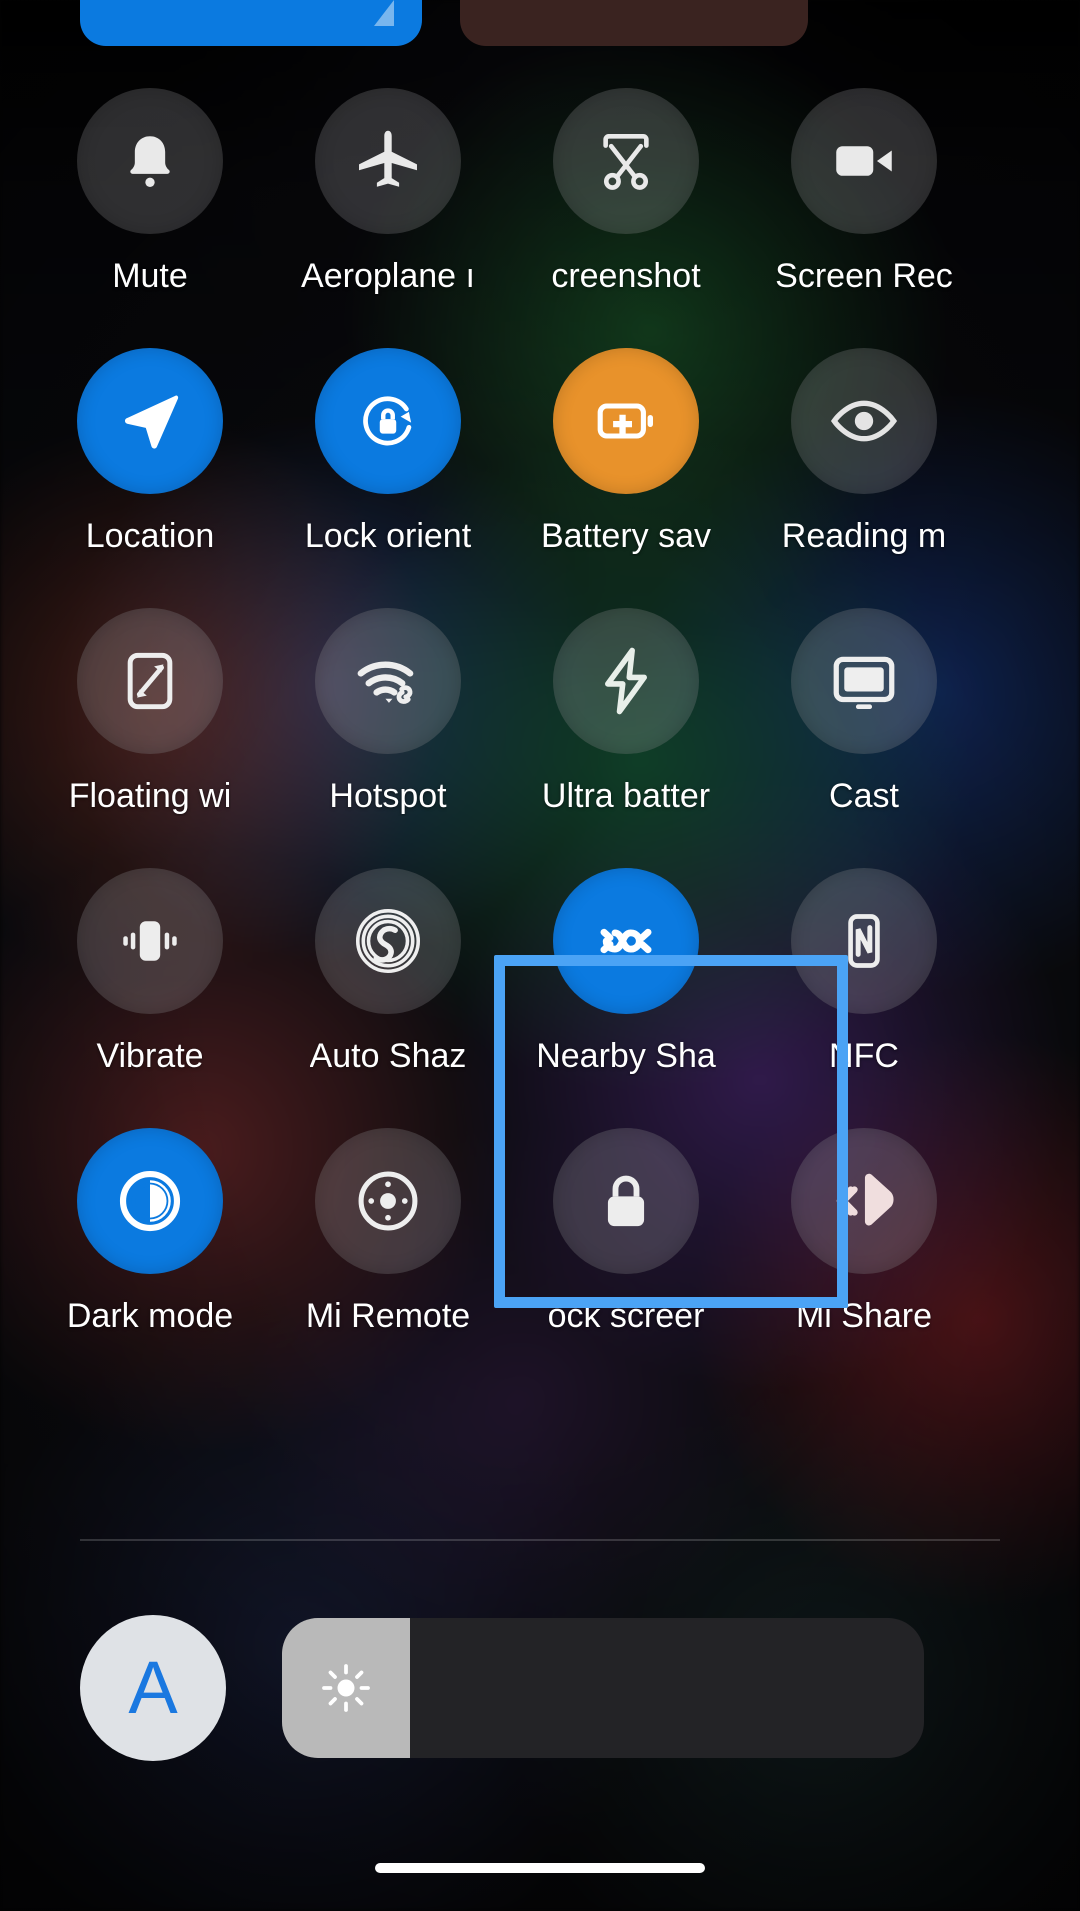 The image size is (1080, 1911). I want to click on brightness-sun-icon, so click(346, 1688).